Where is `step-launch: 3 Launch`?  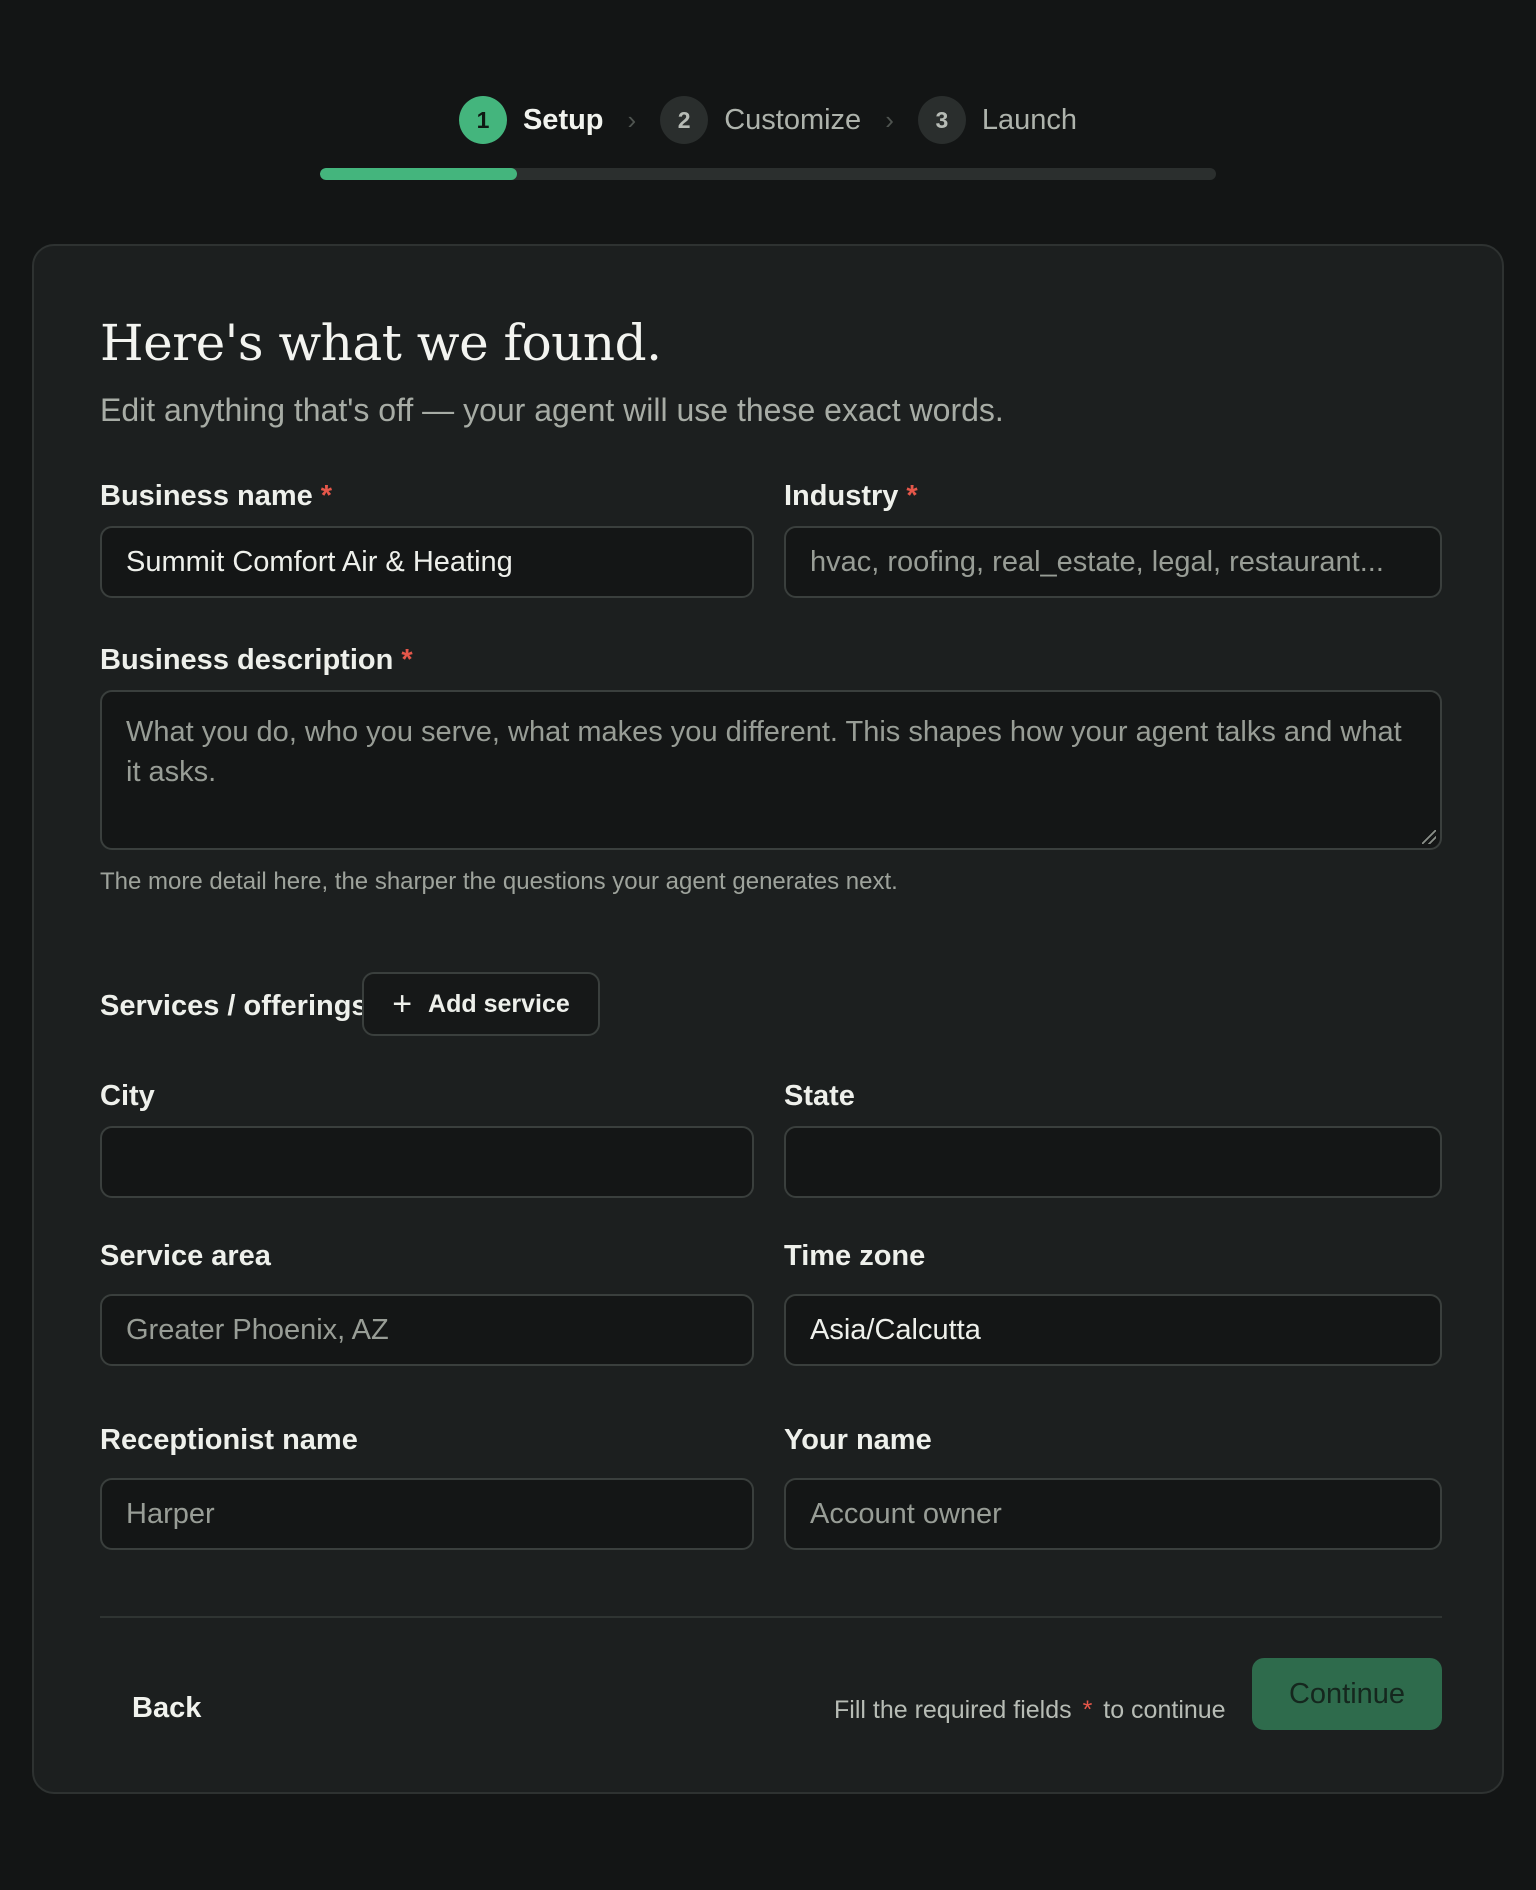
step-launch: 3 Launch is located at coordinates (997, 120).